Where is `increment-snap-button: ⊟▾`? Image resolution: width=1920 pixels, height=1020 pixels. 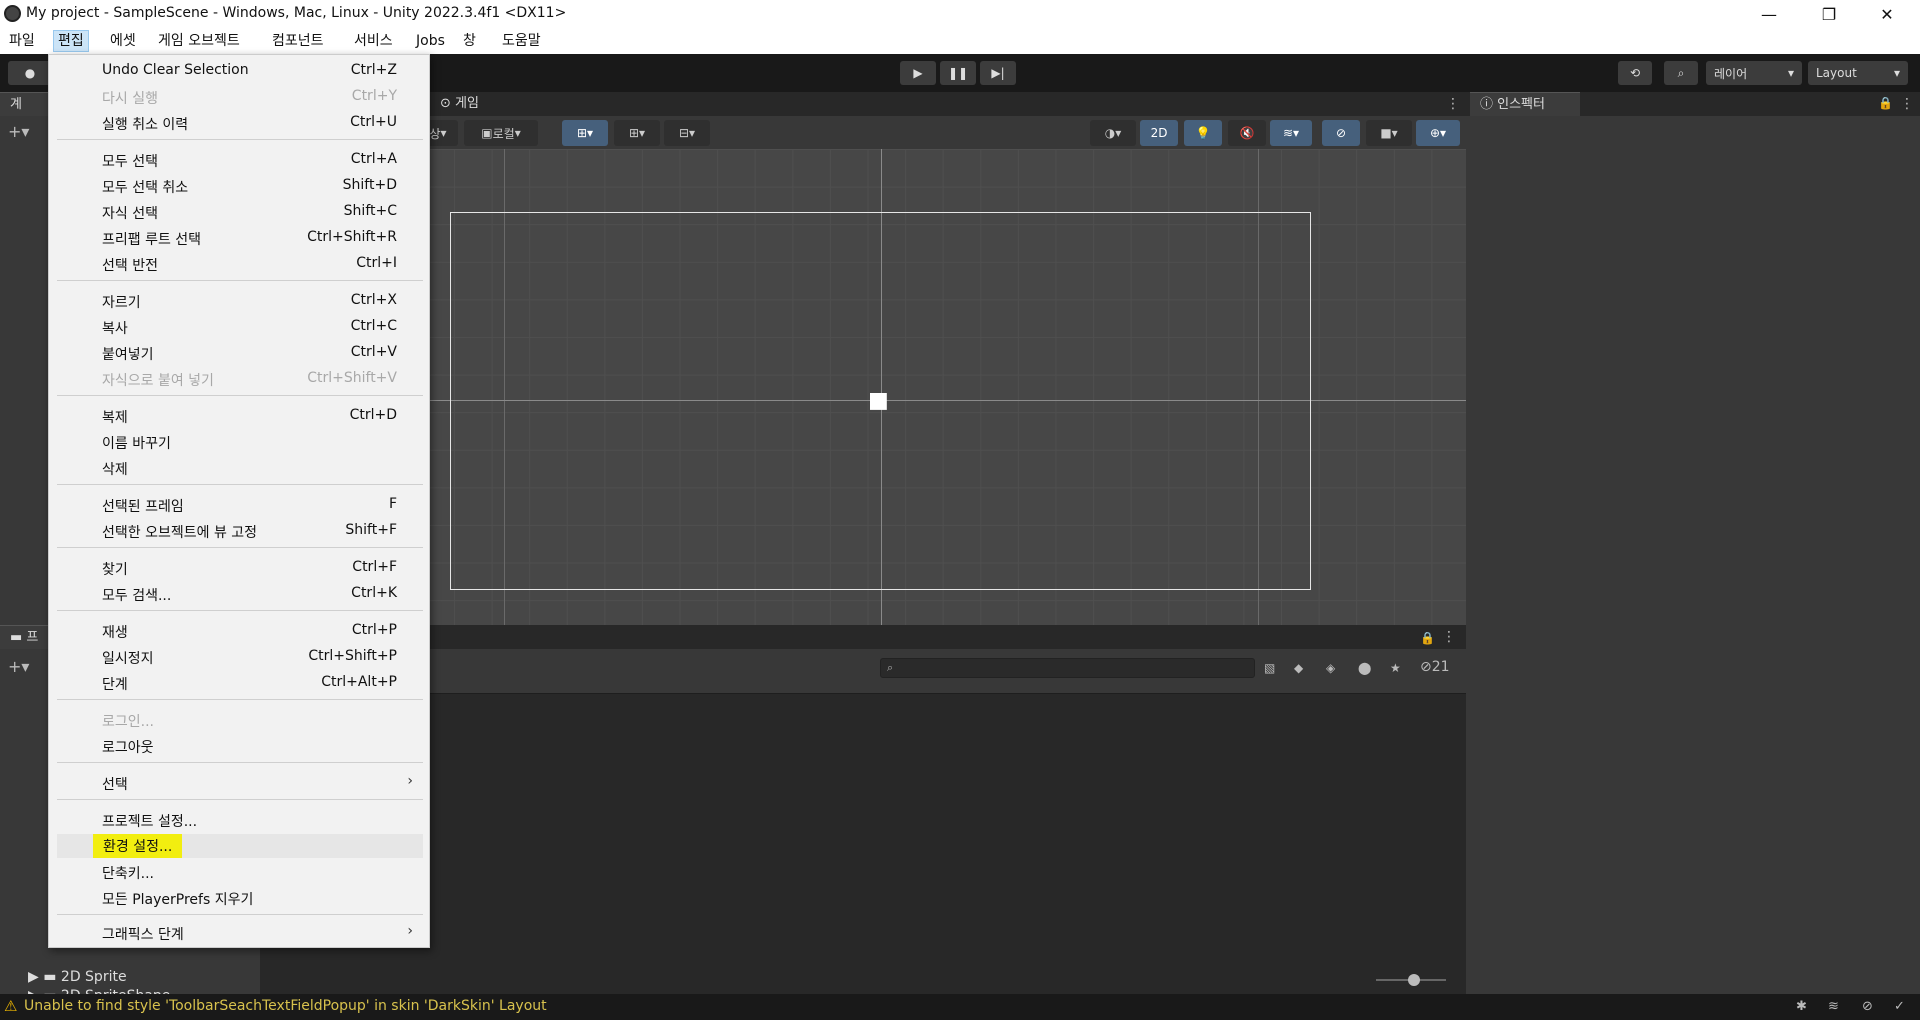
increment-snap-button: ⊟▾ is located at coordinates (687, 133).